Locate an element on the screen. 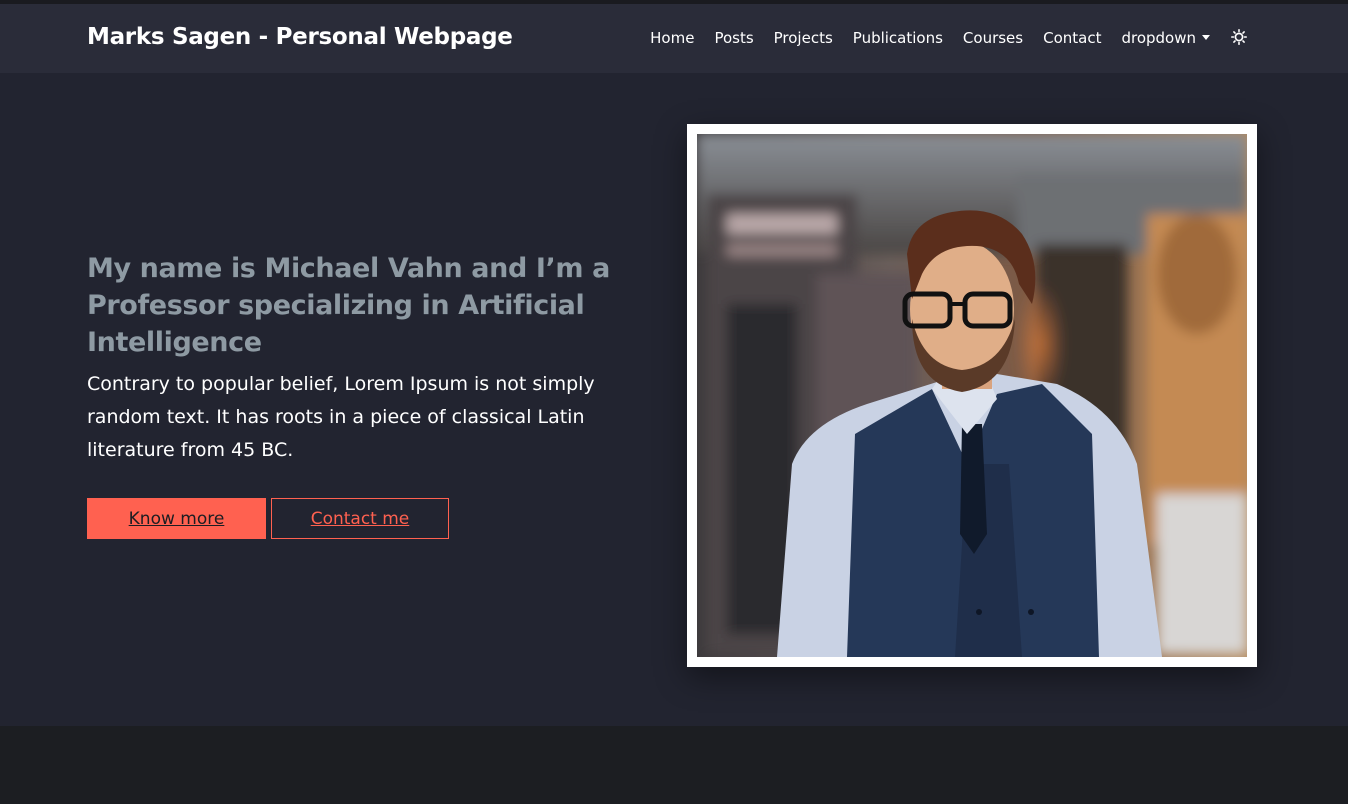 The image size is (1348, 804). nav-item-courses: Courses is located at coordinates (993, 38).